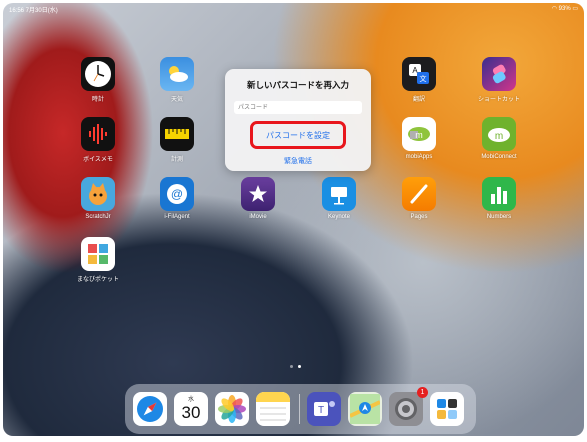 Image resolution: width=587 pixels, height=442 pixels. Describe the element at coordinates (297, 85) in the screenshot. I see `dialog-title: 新しいパスコードを再入力` at that location.